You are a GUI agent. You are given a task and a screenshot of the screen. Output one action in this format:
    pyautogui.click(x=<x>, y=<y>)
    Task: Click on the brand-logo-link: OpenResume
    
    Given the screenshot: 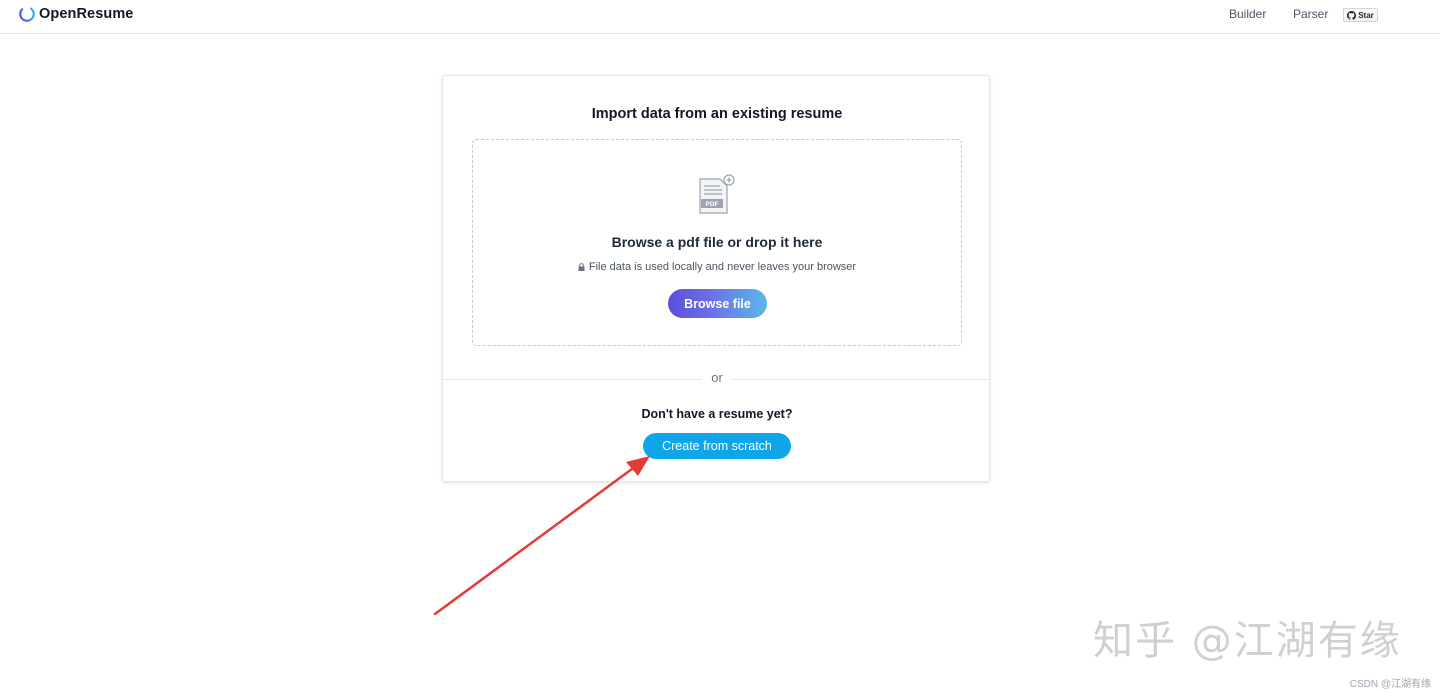 What is the action you would take?
    pyautogui.click(x=75, y=14)
    